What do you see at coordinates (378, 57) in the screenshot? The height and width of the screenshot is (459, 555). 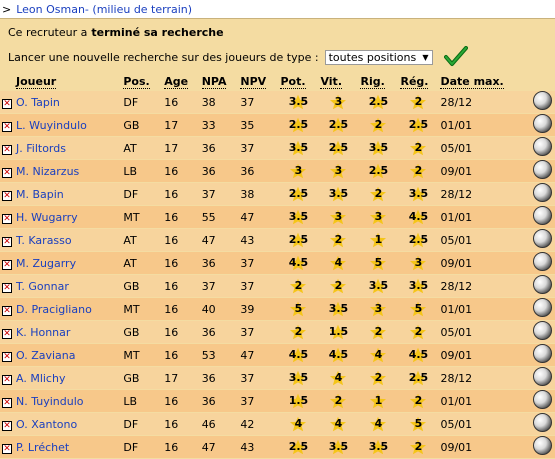 I see `position-select: toutes positions ▼` at bounding box center [378, 57].